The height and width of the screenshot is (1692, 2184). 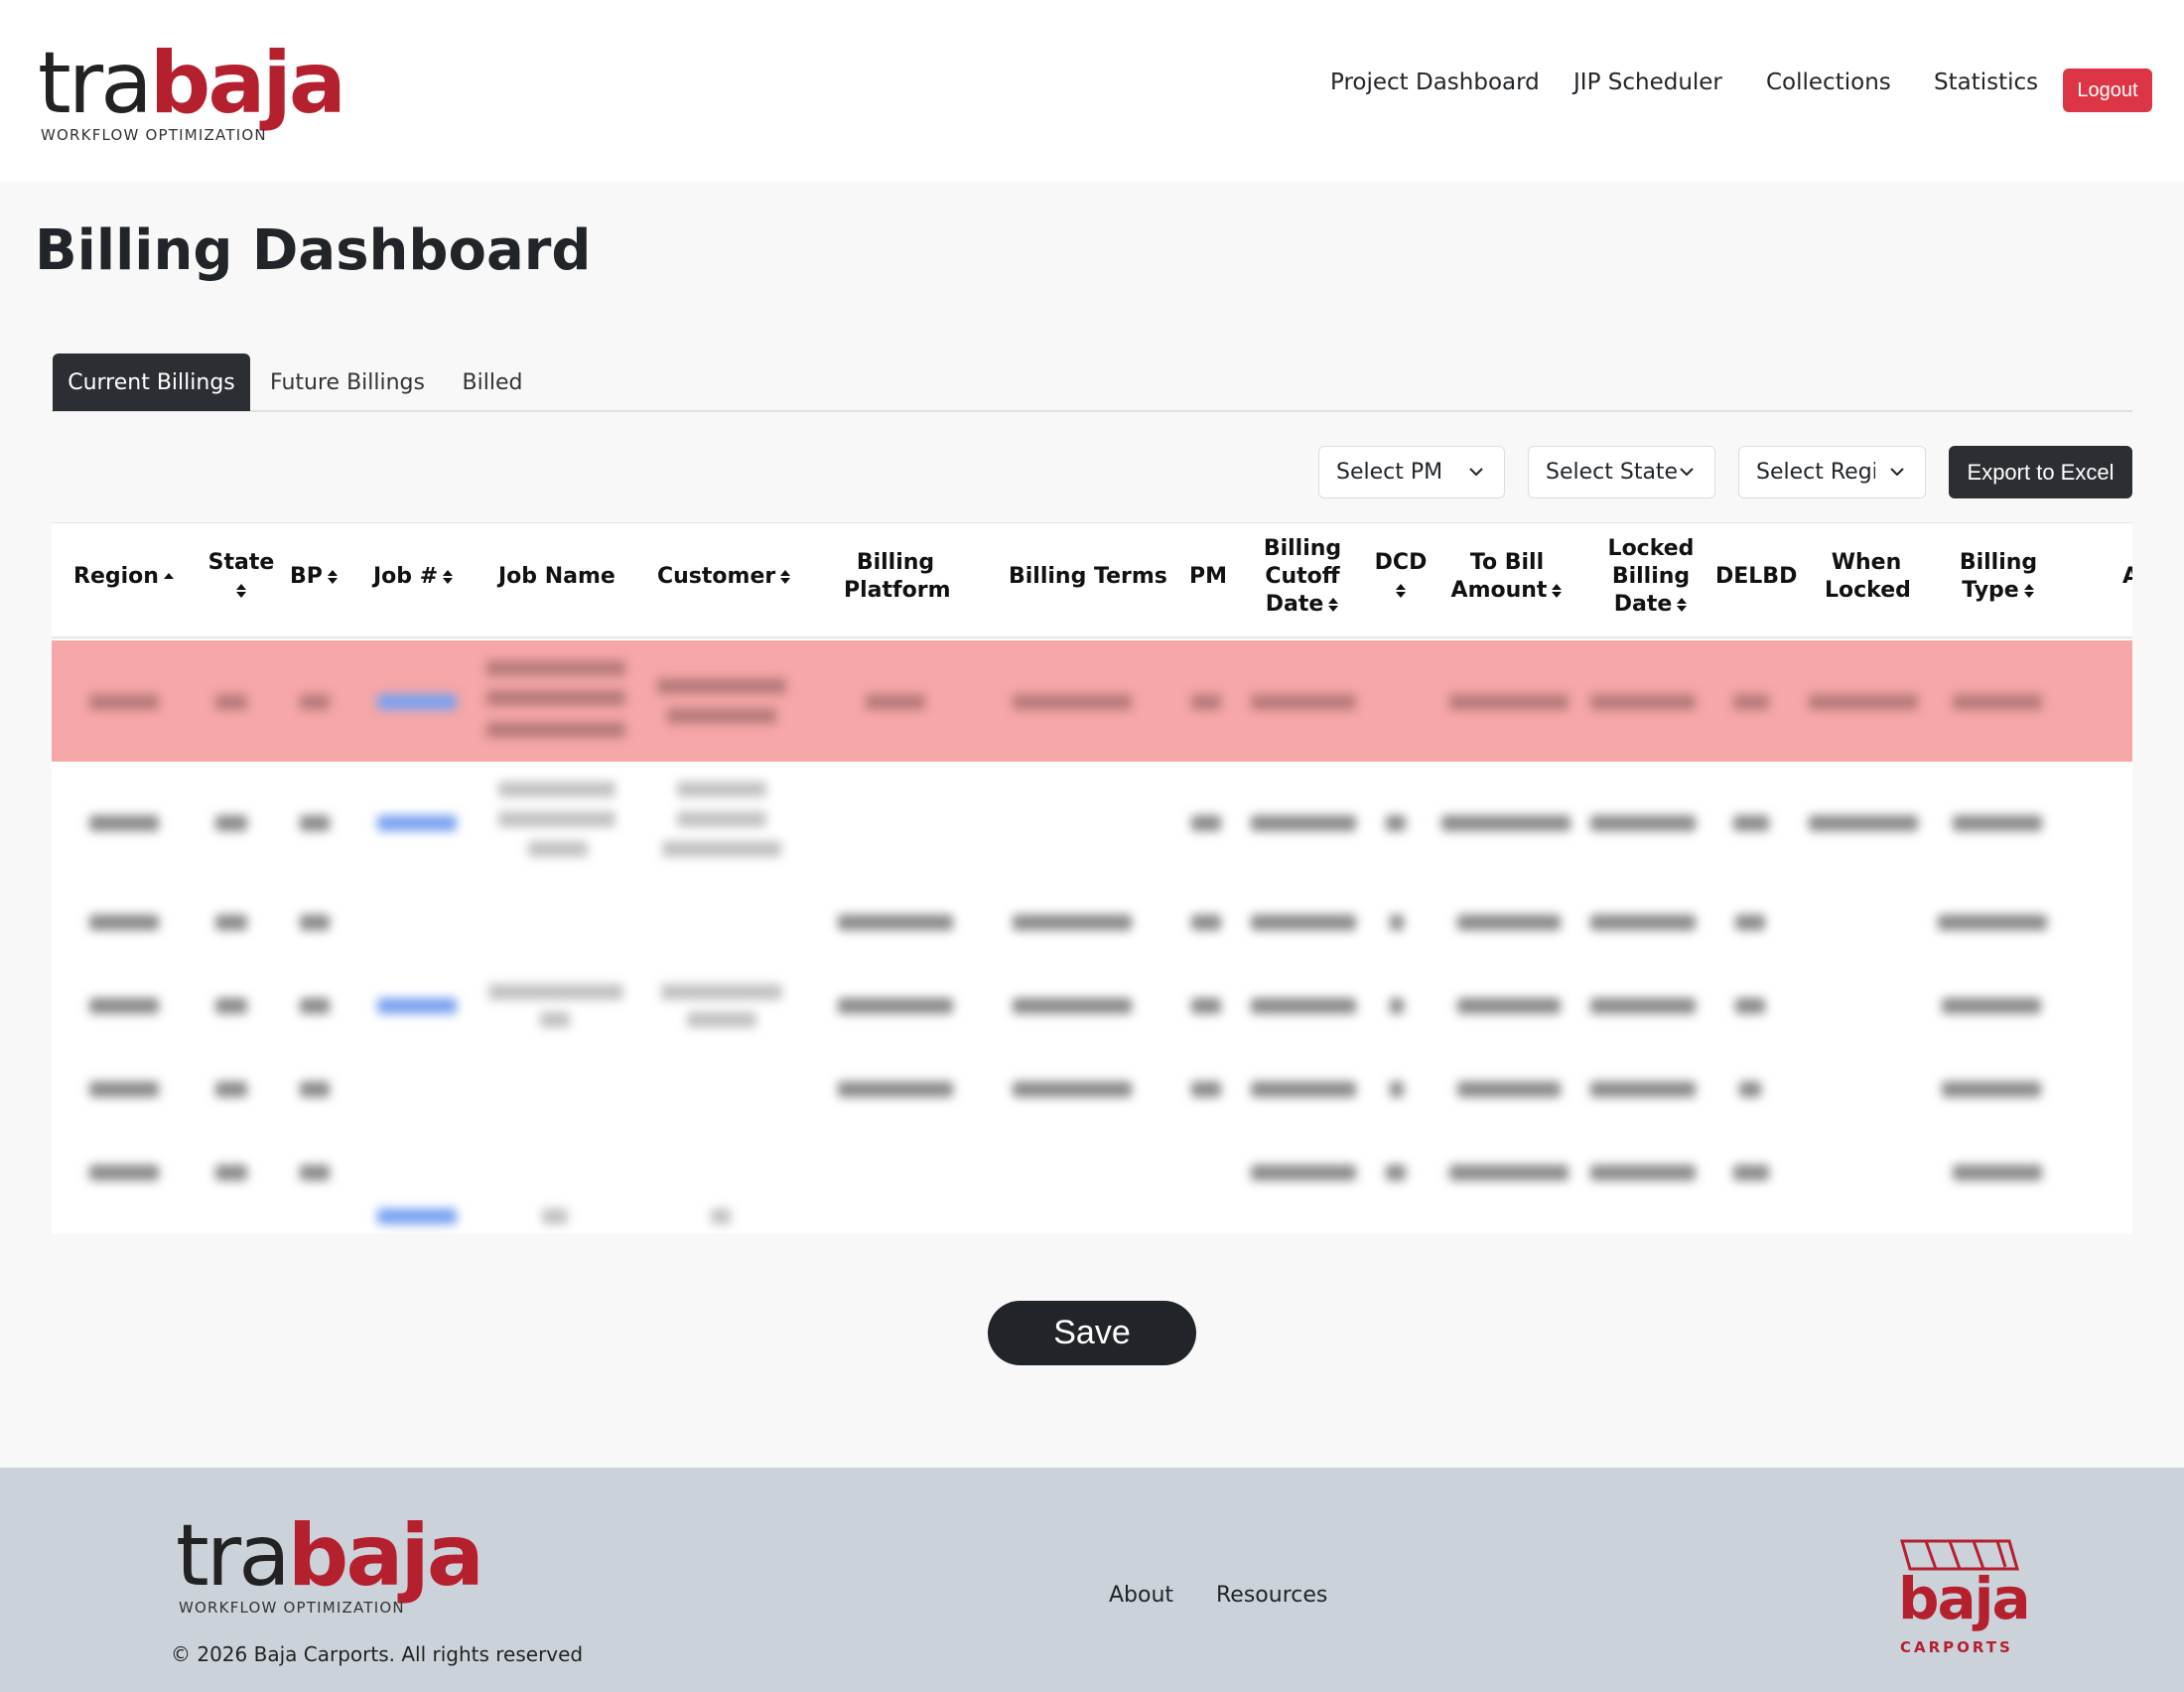 What do you see at coordinates (1092, 1333) in the screenshot?
I see `save-button: Save` at bounding box center [1092, 1333].